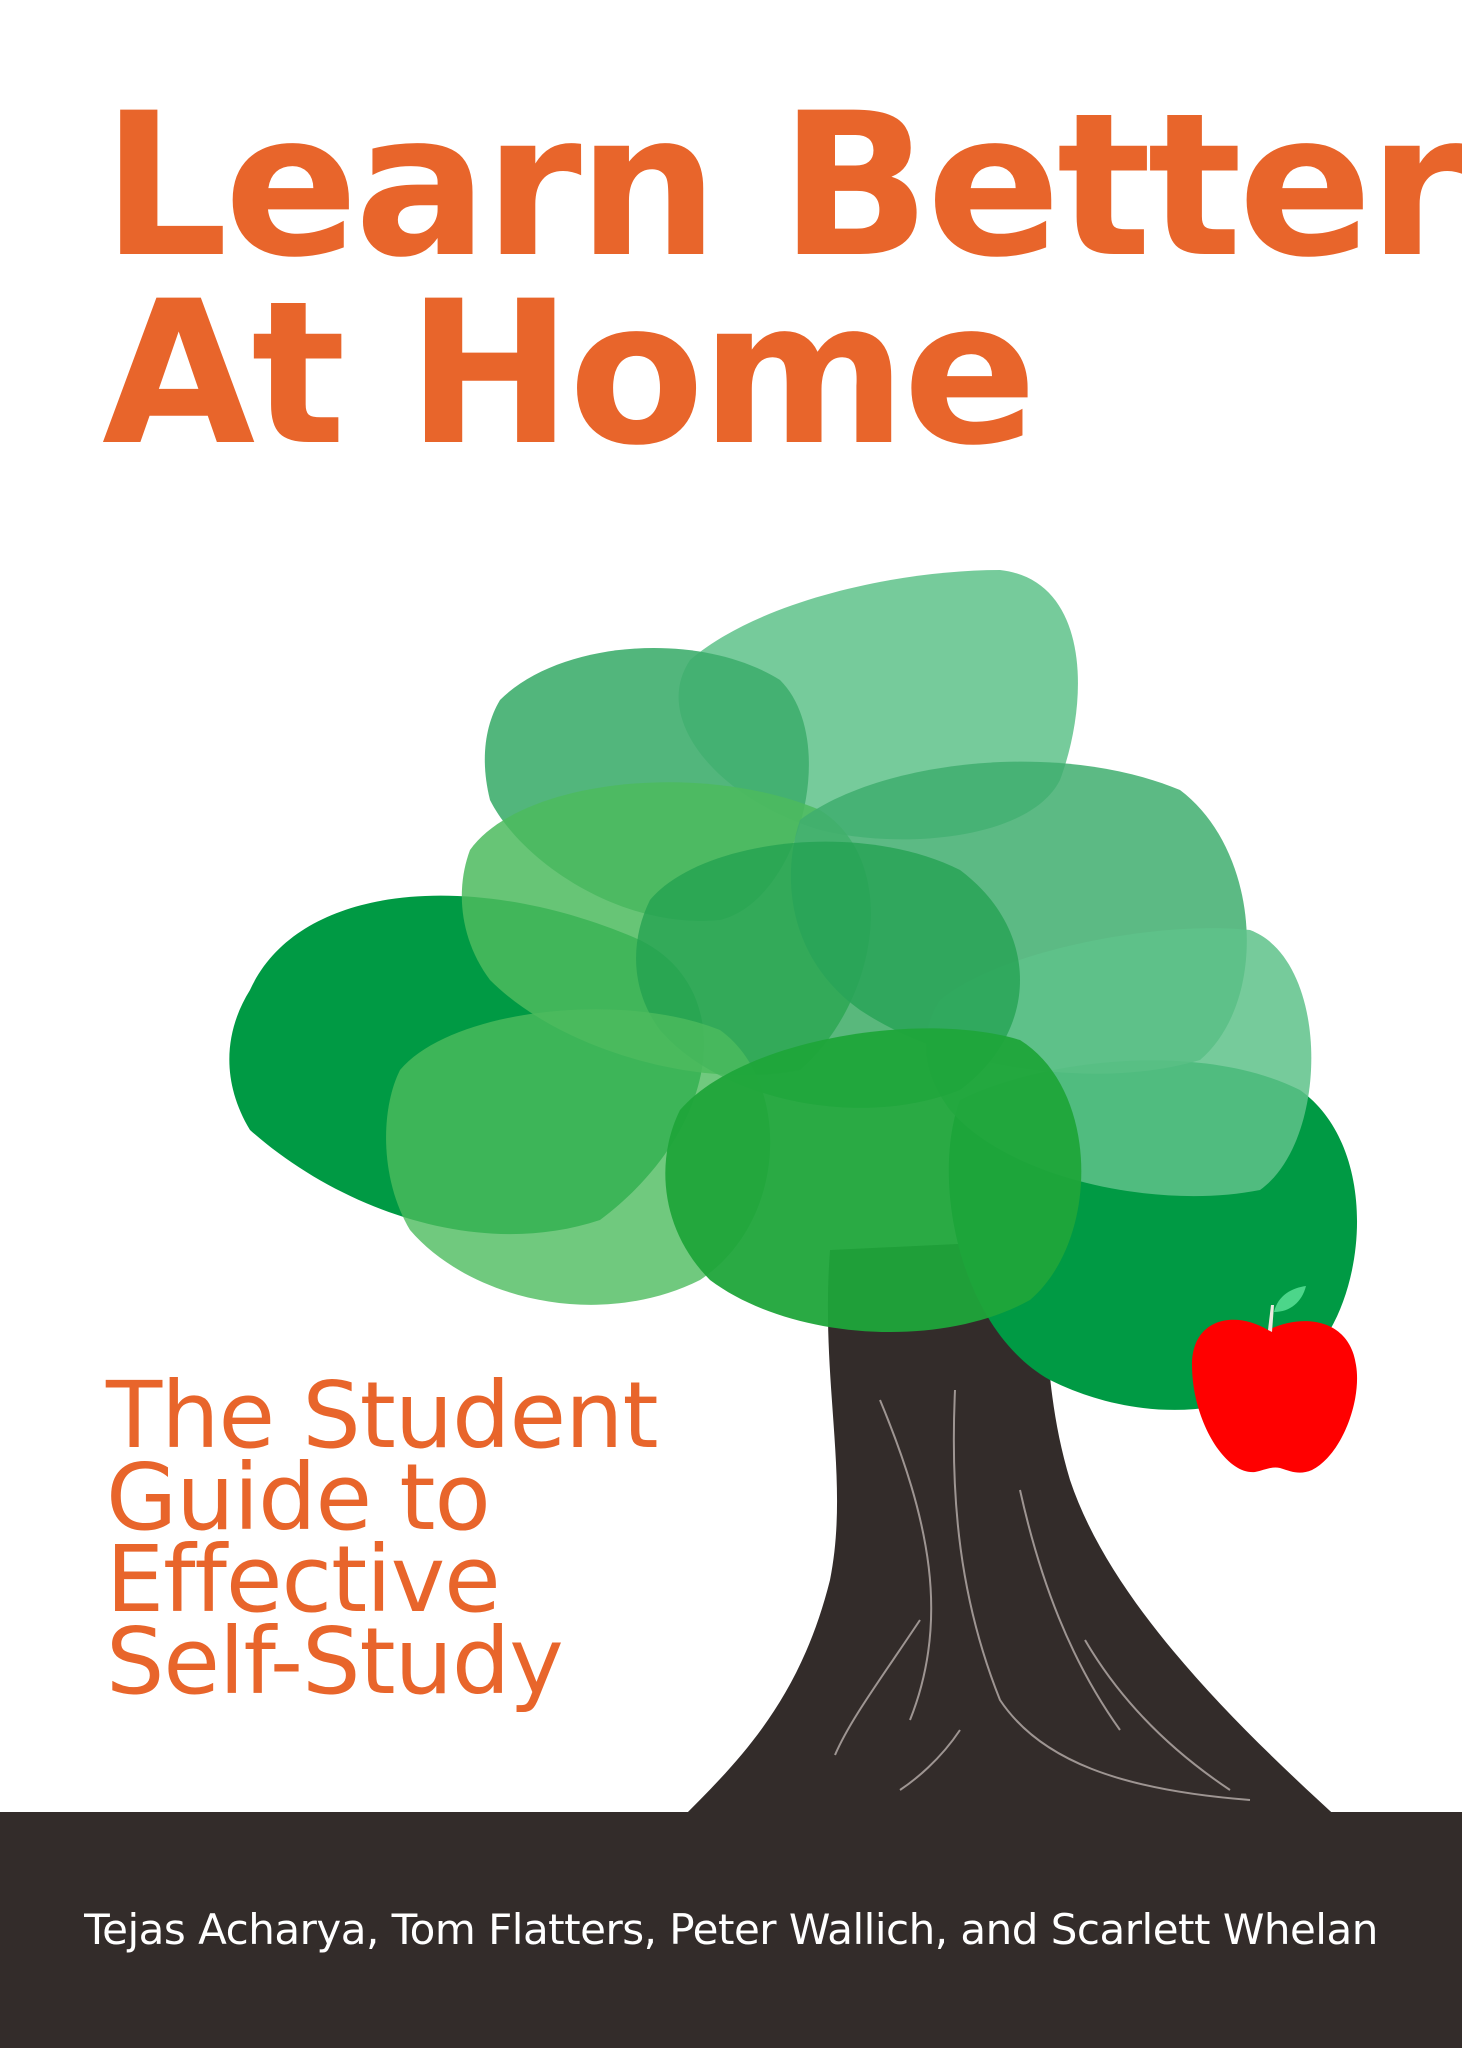 This screenshot has width=1462, height=2048. What do you see at coordinates (782, 185) in the screenshot?
I see `title-line-1: Learn Better` at bounding box center [782, 185].